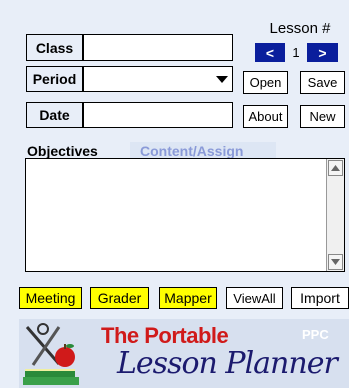  Describe the element at coordinates (50, 298) in the screenshot. I see `meeting-button: Meeting` at that location.